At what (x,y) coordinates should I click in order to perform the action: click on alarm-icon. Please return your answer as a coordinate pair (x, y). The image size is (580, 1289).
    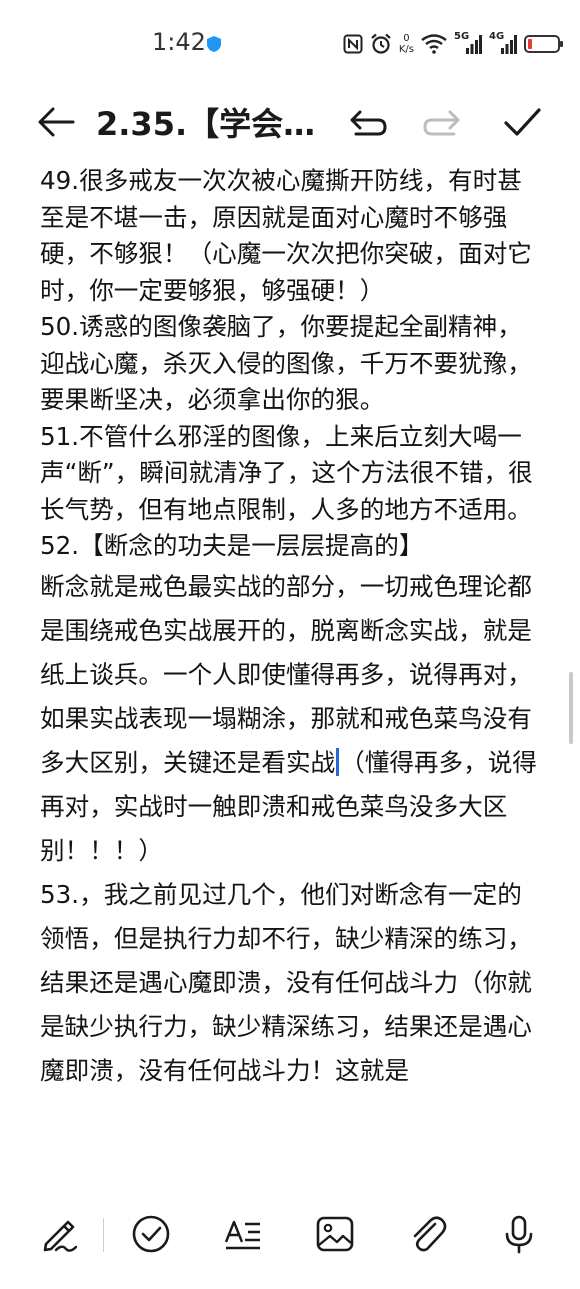
    Looking at the image, I should click on (381, 44).